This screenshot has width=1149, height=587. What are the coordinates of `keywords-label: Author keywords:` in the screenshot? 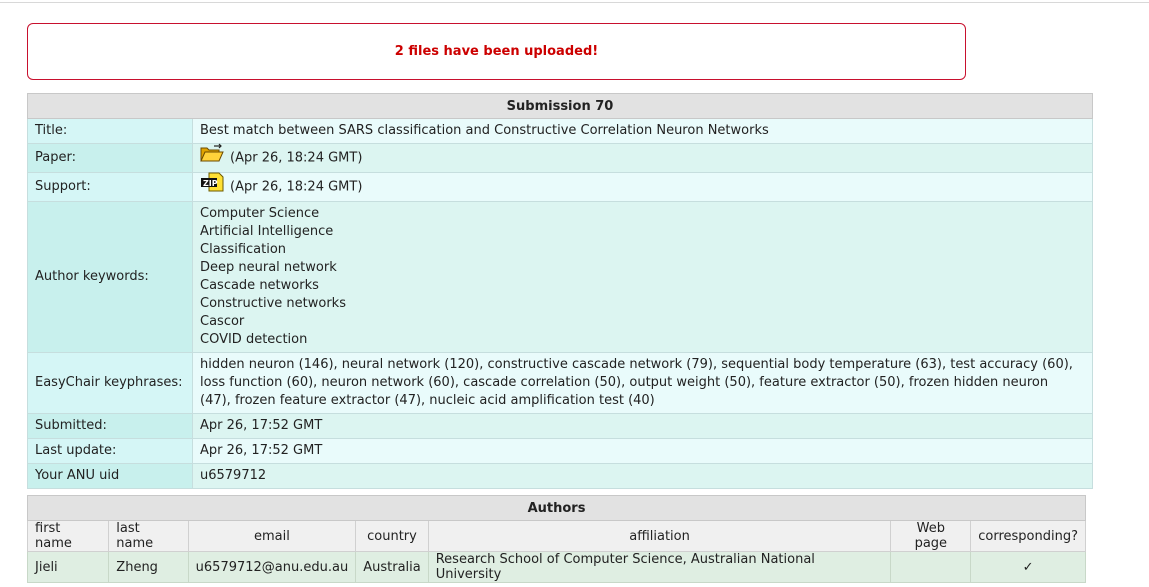 It's located at (110, 277).